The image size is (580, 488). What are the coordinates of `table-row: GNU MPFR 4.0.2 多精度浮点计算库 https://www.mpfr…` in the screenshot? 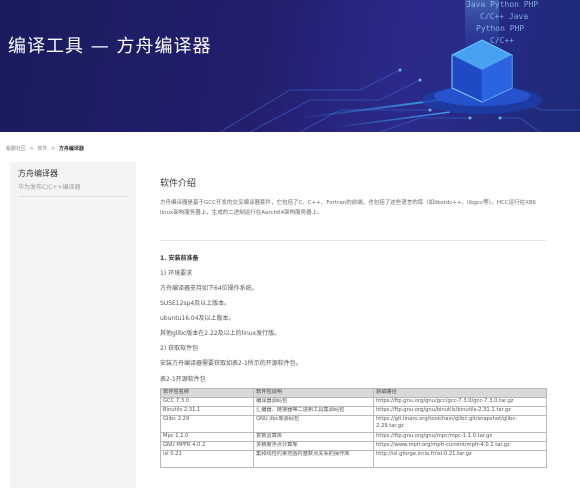 It's located at (353, 446).